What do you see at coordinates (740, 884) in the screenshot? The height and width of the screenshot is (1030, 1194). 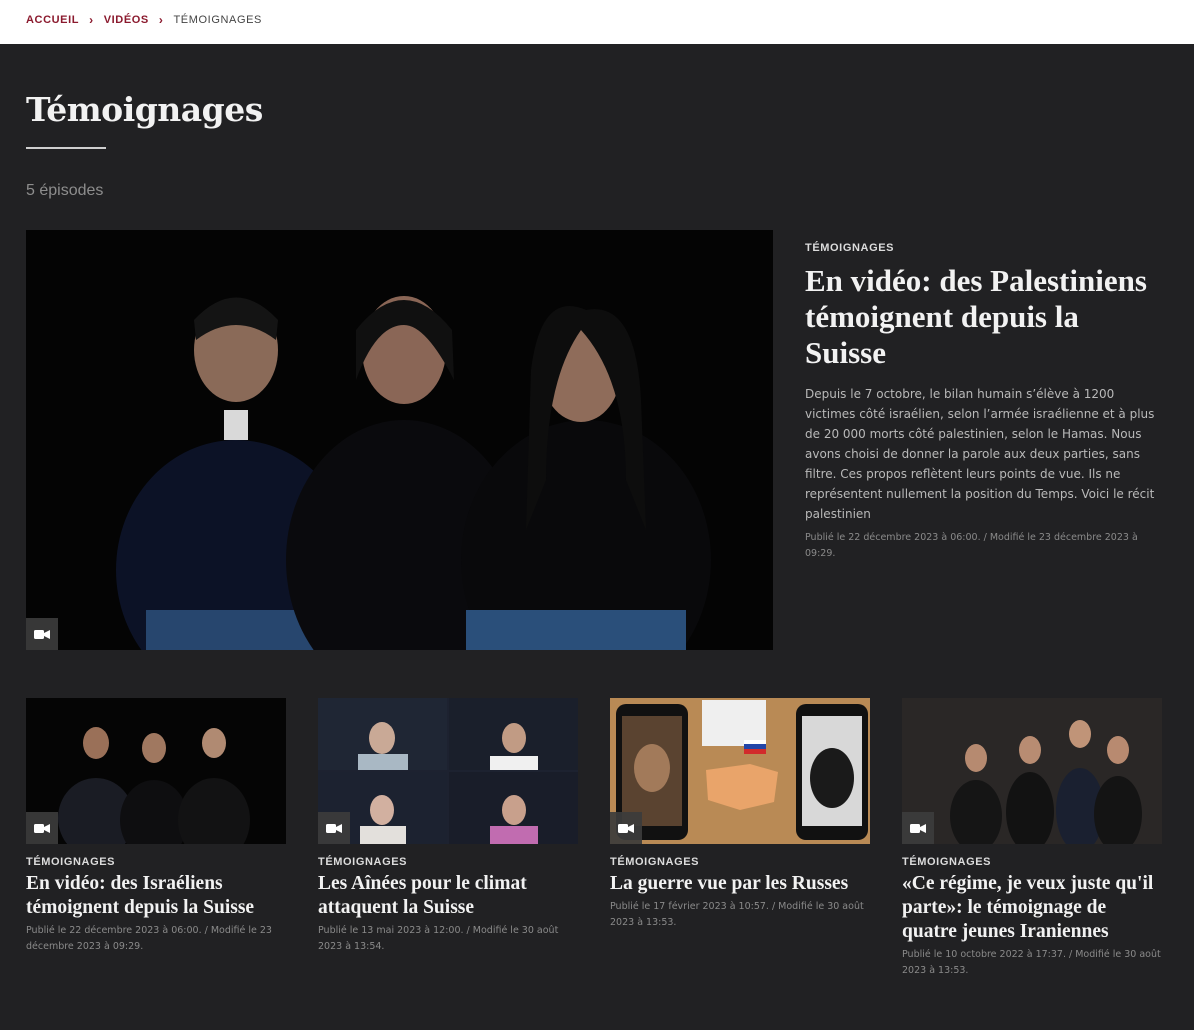 I see `episode-title-link: La guerre vue par les Russes` at bounding box center [740, 884].